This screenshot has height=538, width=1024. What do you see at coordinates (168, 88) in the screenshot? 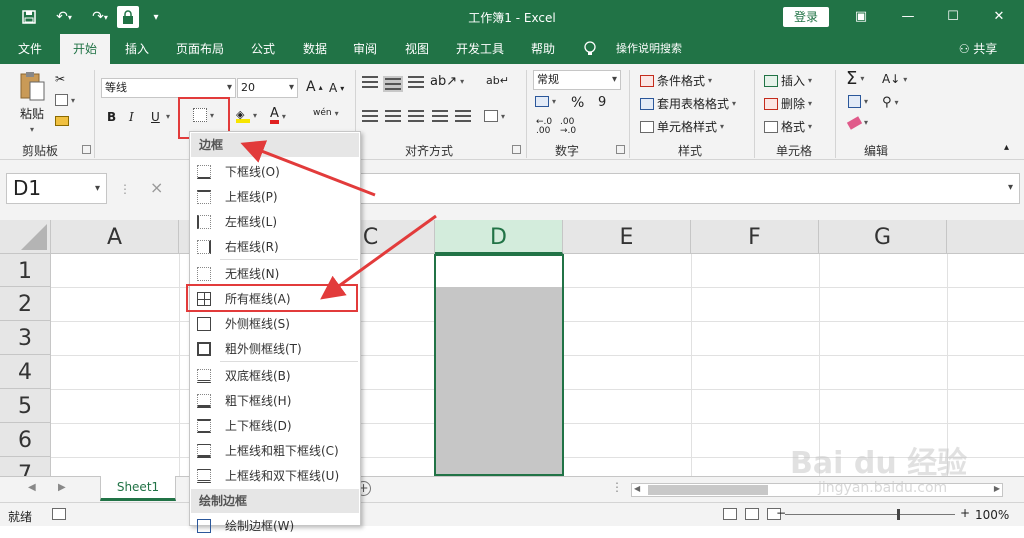
I see `font-name-select: 等线 ▾` at bounding box center [168, 88].